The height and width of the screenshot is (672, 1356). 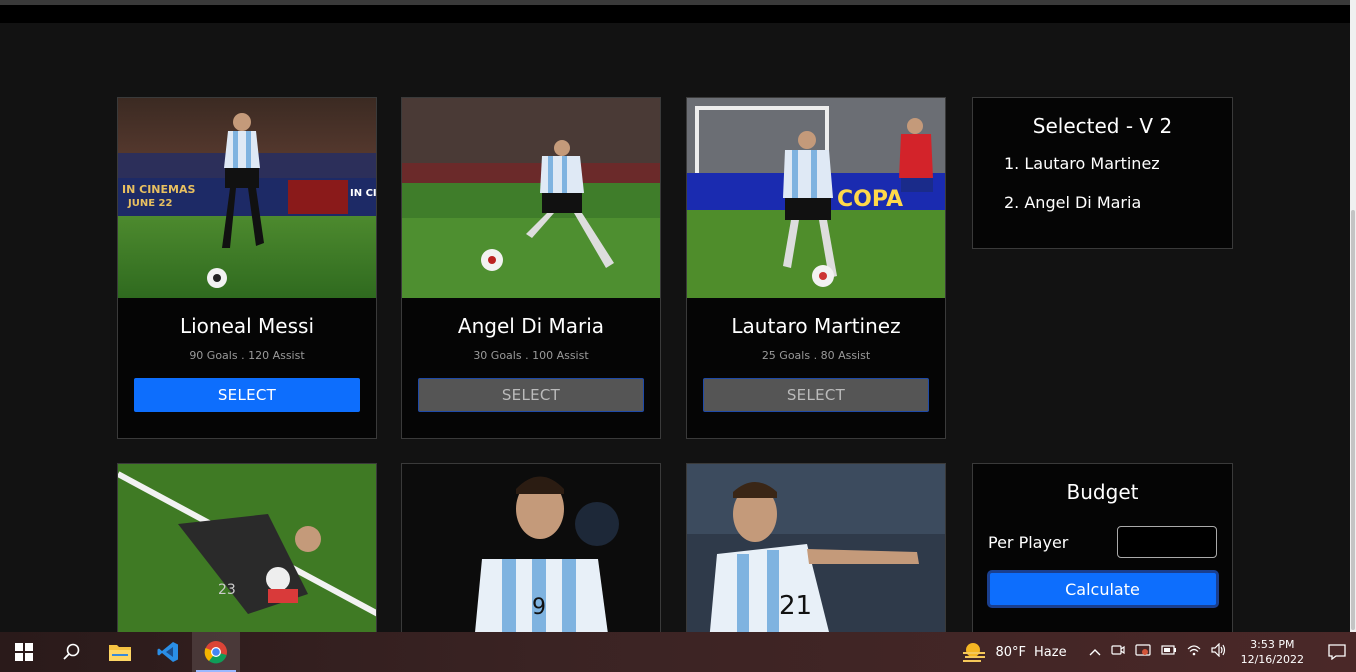 I want to click on vscode-icon, so click(x=168, y=652).